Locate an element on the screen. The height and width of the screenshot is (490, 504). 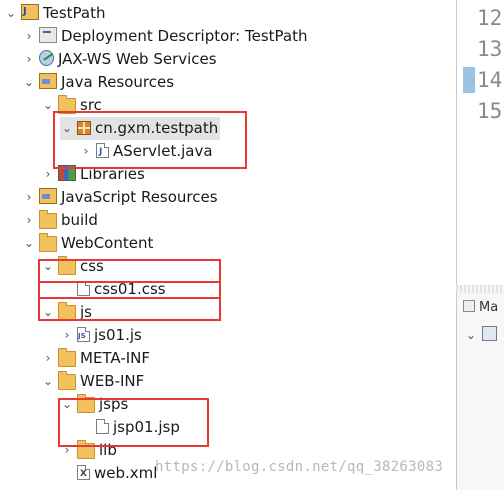
tree-item-label: src is located at coordinates (91, 105).